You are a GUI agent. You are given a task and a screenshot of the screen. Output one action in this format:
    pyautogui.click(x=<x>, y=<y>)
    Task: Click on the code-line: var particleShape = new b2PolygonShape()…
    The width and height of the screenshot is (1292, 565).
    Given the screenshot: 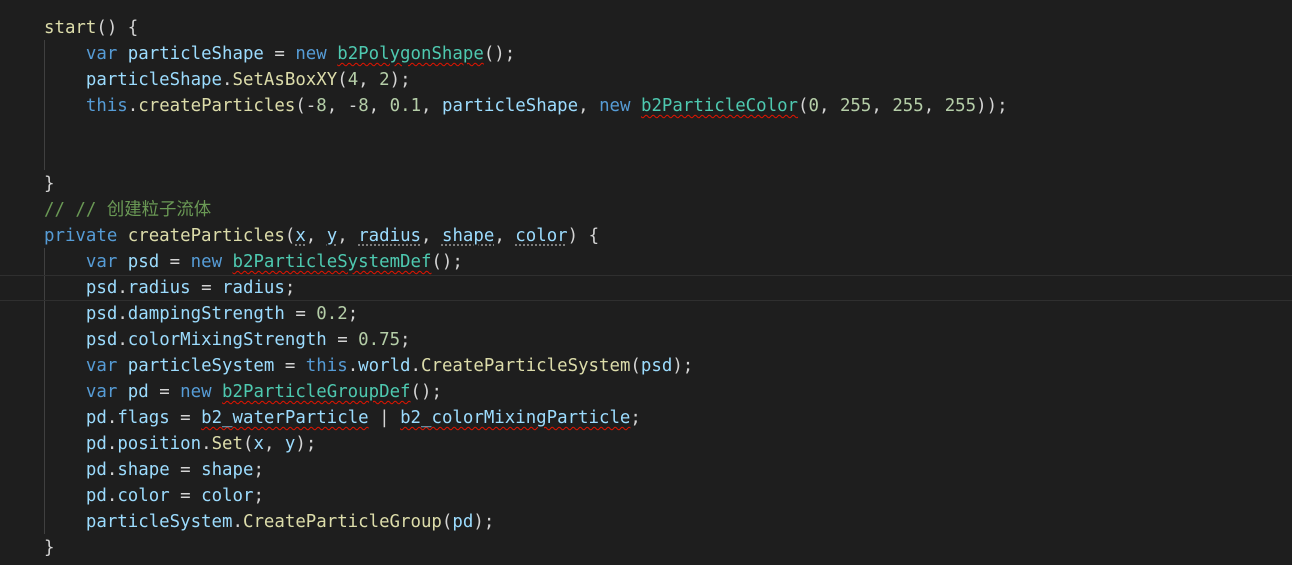 What is the action you would take?
    pyautogui.click(x=646, y=54)
    